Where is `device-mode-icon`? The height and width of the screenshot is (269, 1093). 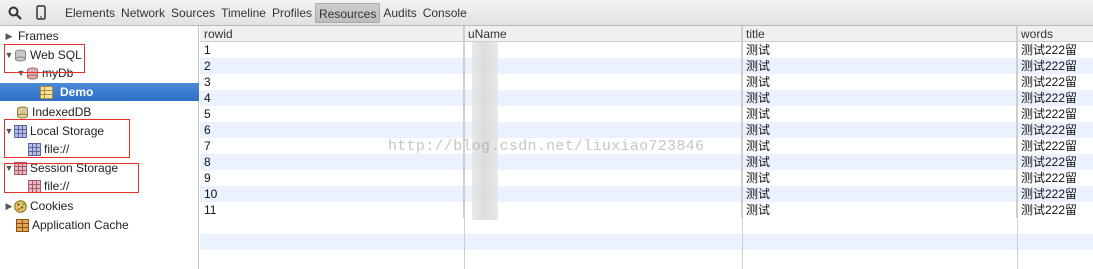 device-mode-icon is located at coordinates (41, 13).